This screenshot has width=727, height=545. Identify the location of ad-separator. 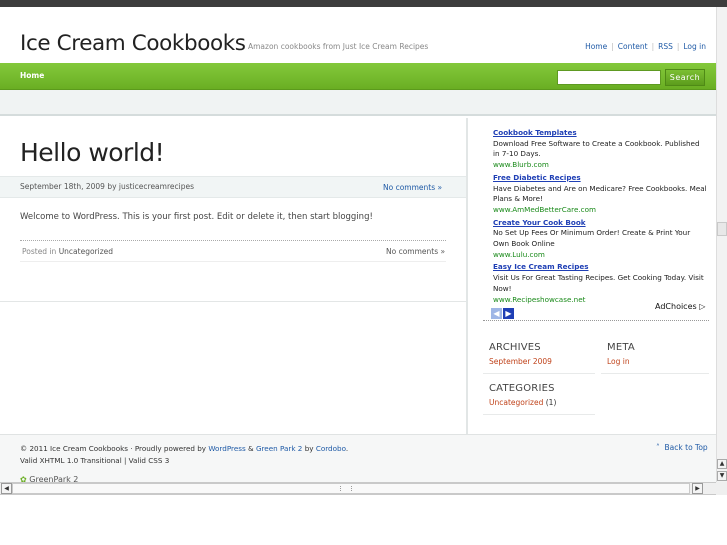
(596, 320).